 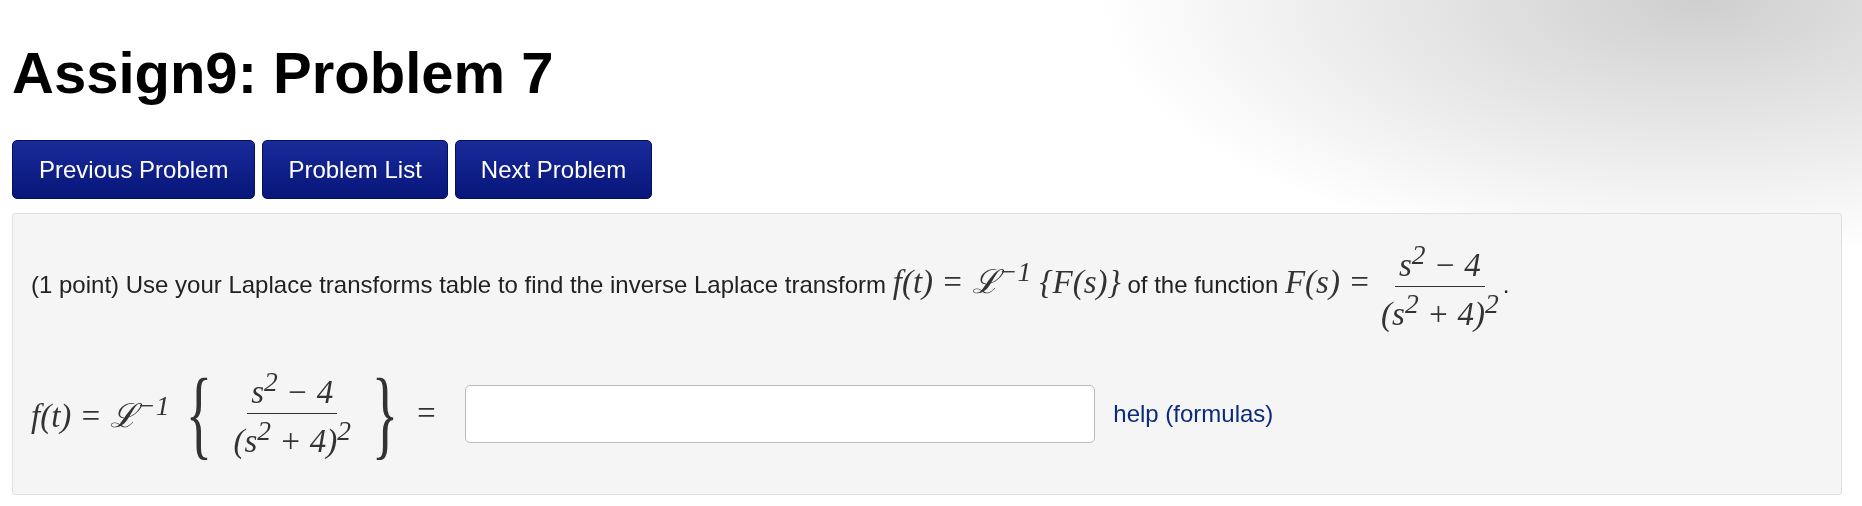 I want to click on answer-formula: f(t) = ℒ$^{−1}$ { s$^{2}$ − 4 (s$^{2}$ + 4)$^{2}$ } =, so click(x=234, y=413).